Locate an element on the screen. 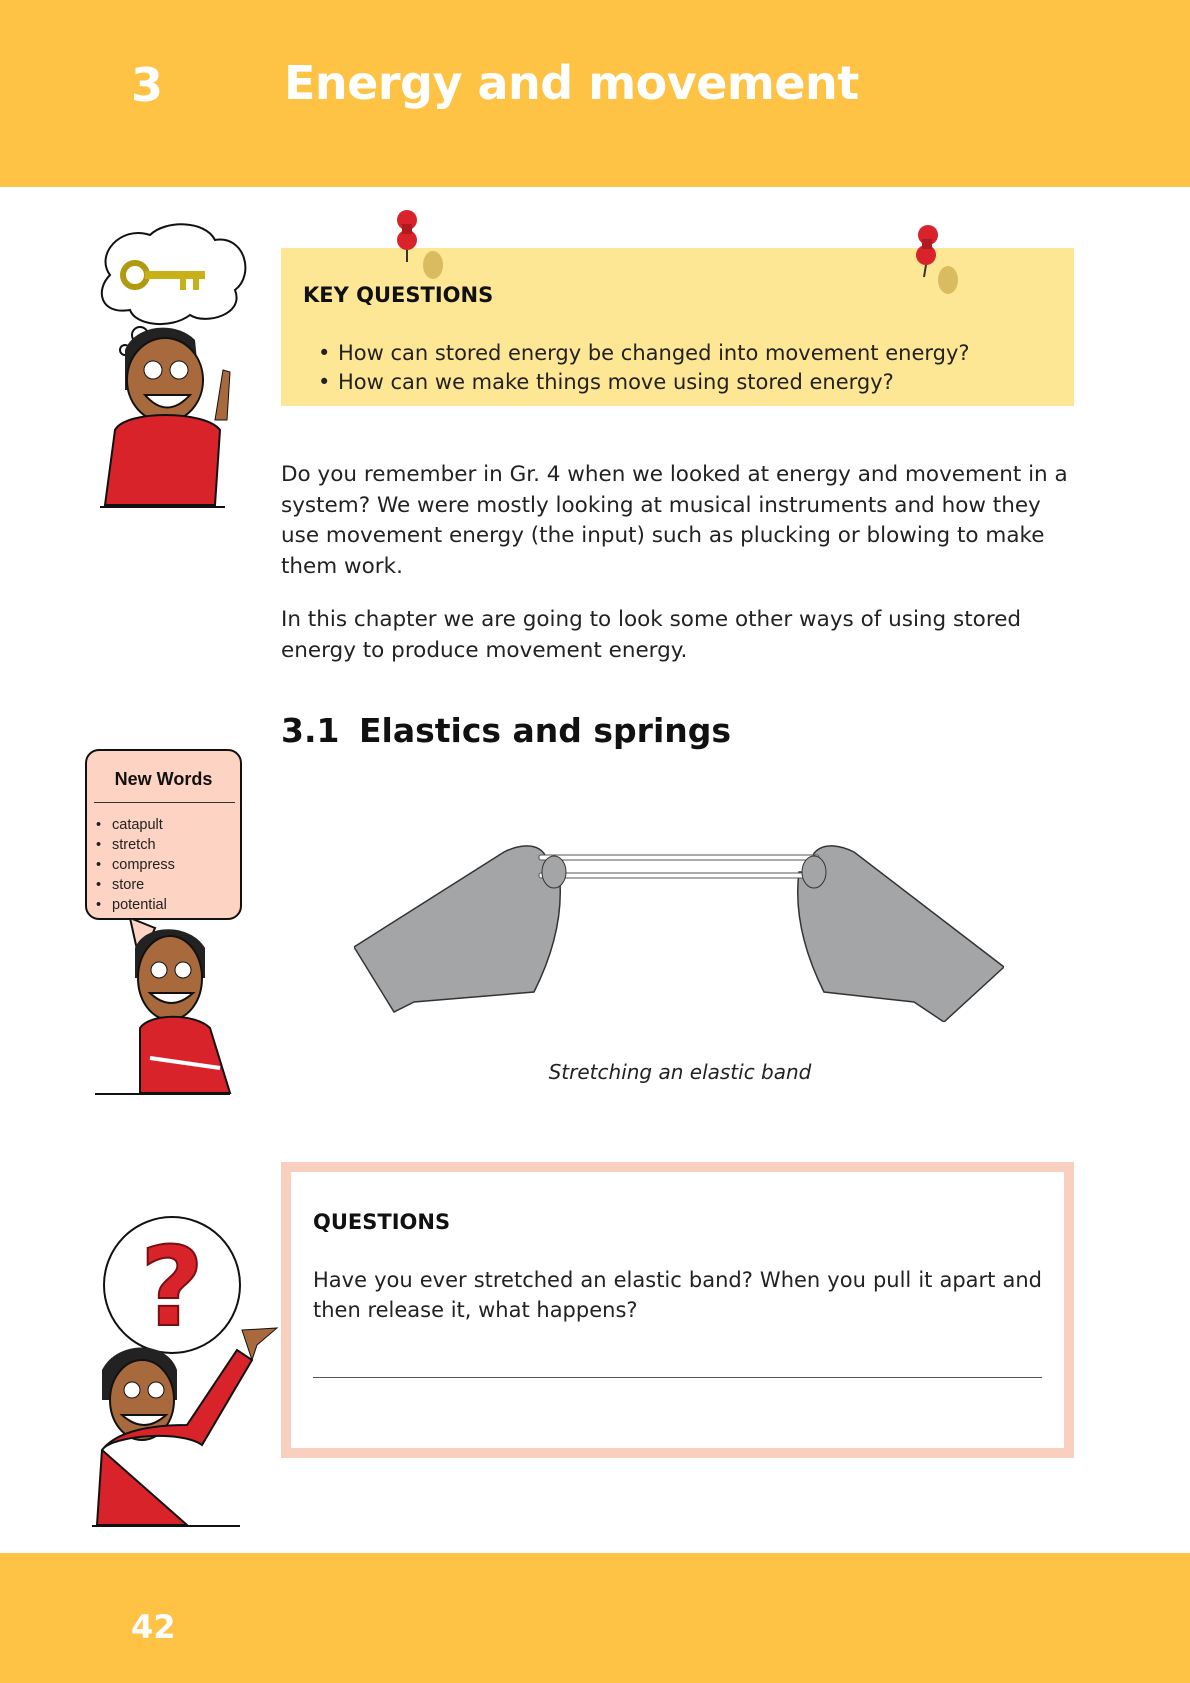 The image size is (1190, 1683). character-question-mark-icon: ? is located at coordinates (185, 1371).